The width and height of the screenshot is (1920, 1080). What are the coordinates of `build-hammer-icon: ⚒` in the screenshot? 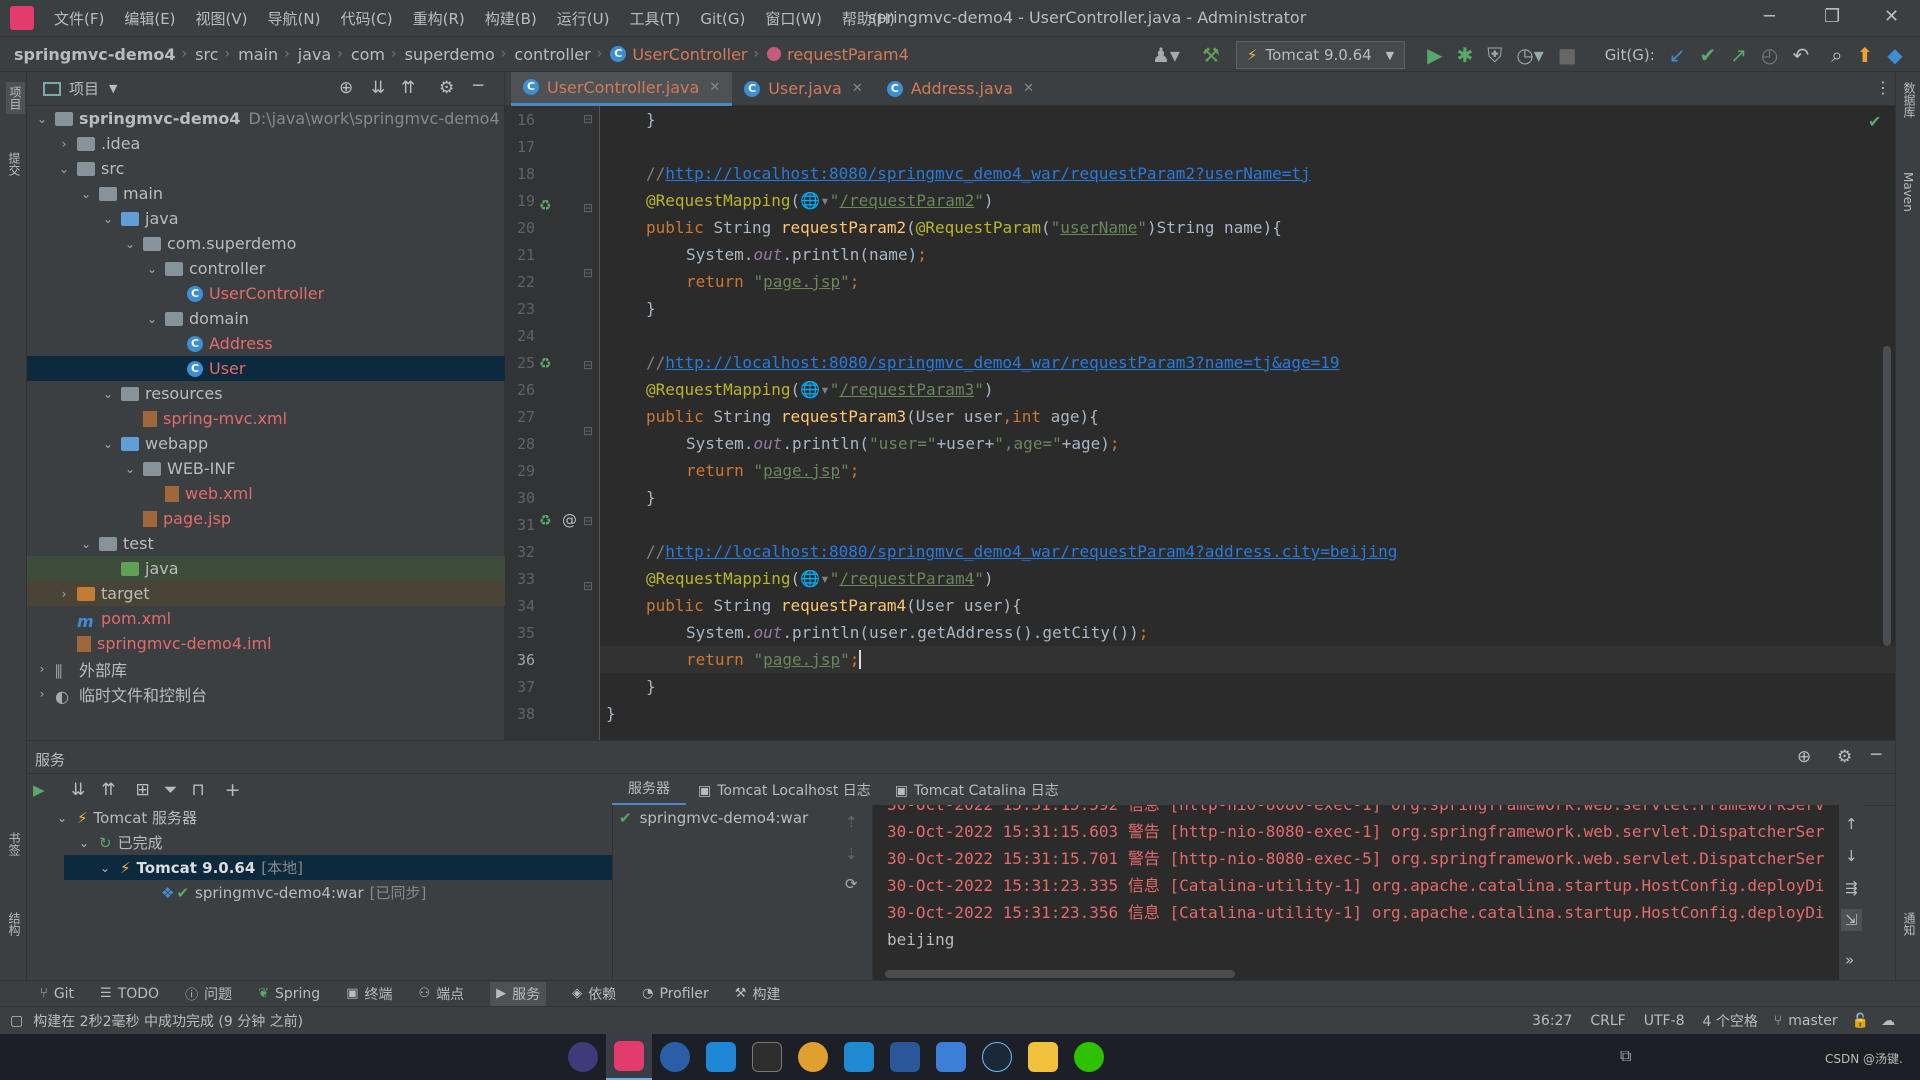 It's located at (1211, 55).